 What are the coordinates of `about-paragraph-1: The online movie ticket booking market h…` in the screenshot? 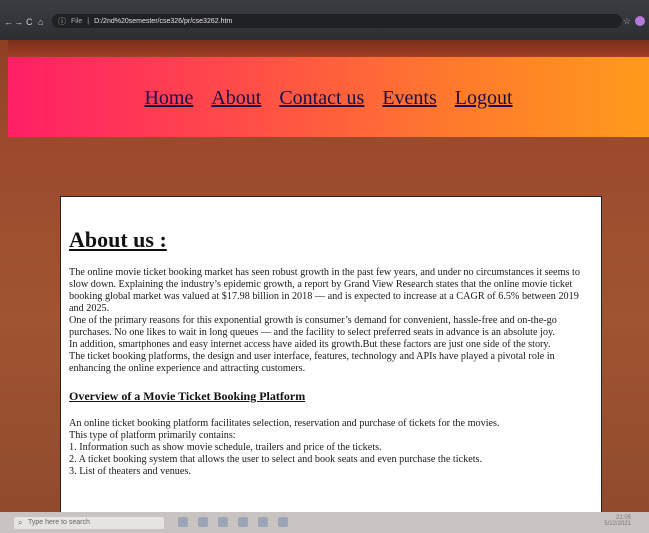 It's located at (324, 290).